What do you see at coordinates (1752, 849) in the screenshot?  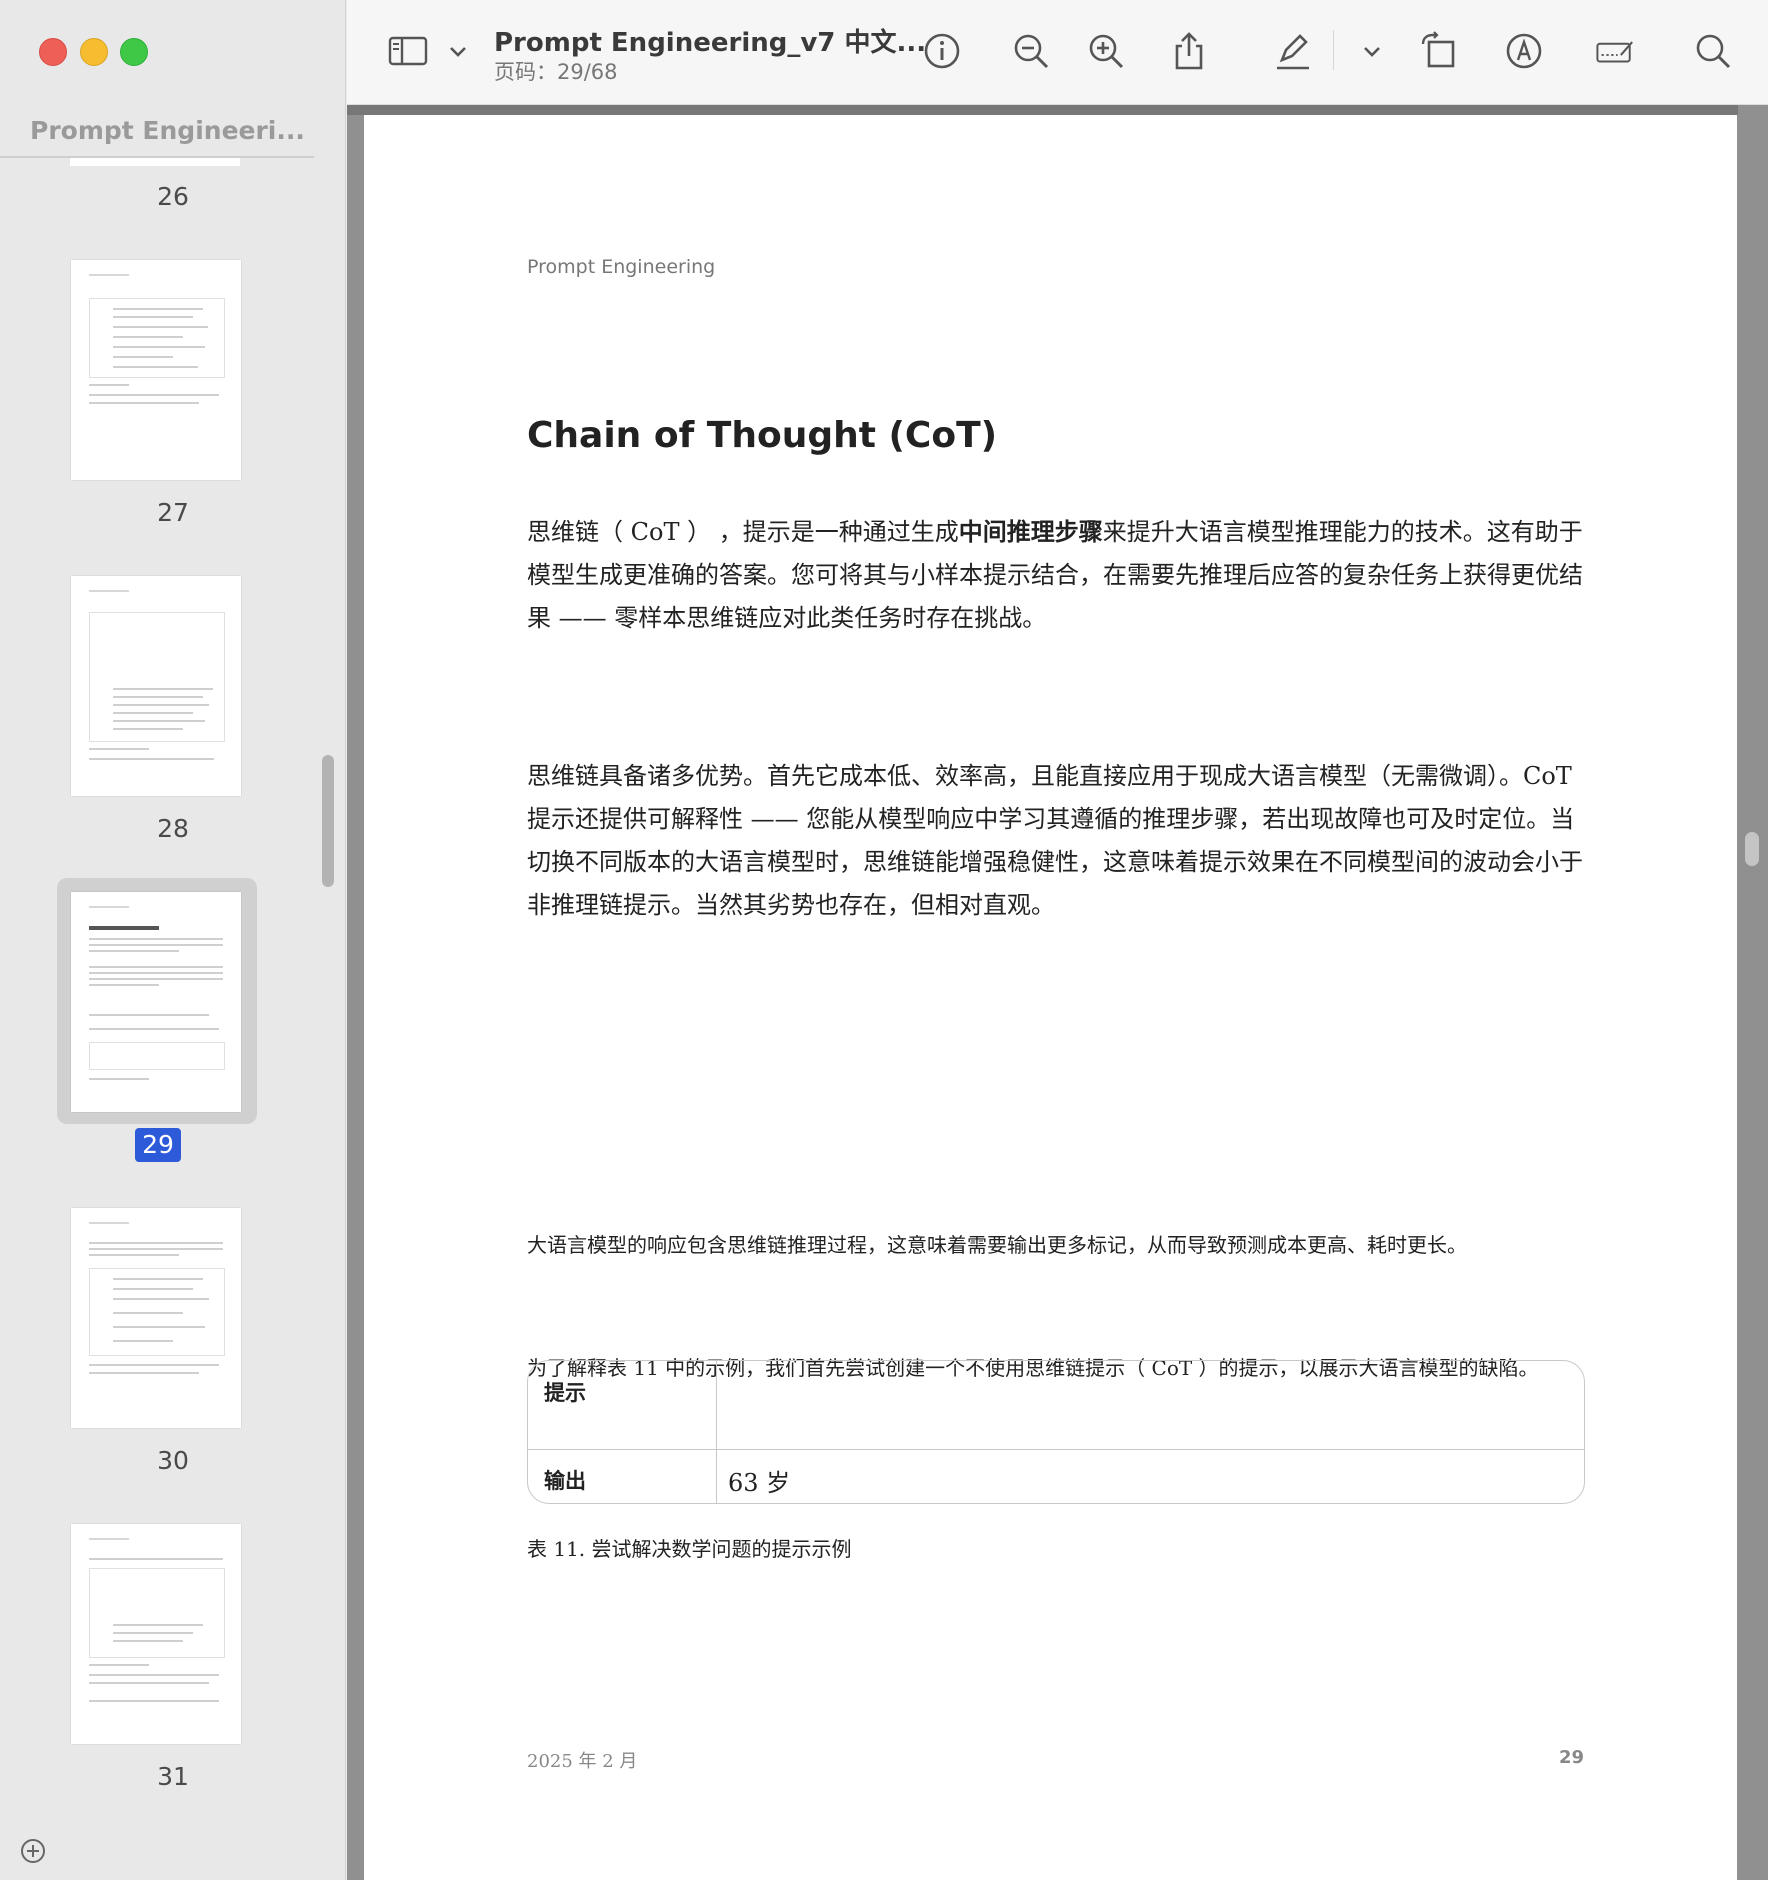 I see `document-scrollbar` at bounding box center [1752, 849].